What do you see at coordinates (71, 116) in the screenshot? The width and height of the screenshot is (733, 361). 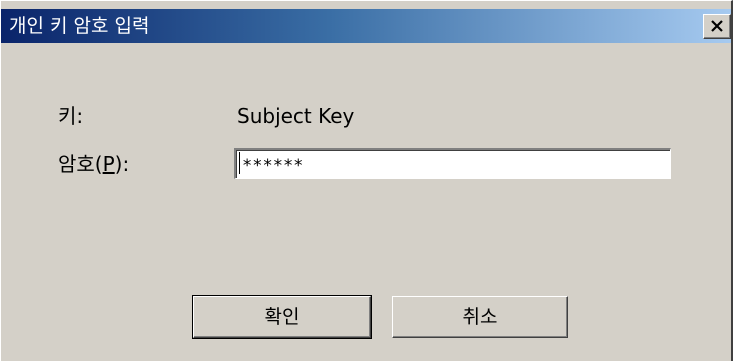 I see `key-label: 키:` at bounding box center [71, 116].